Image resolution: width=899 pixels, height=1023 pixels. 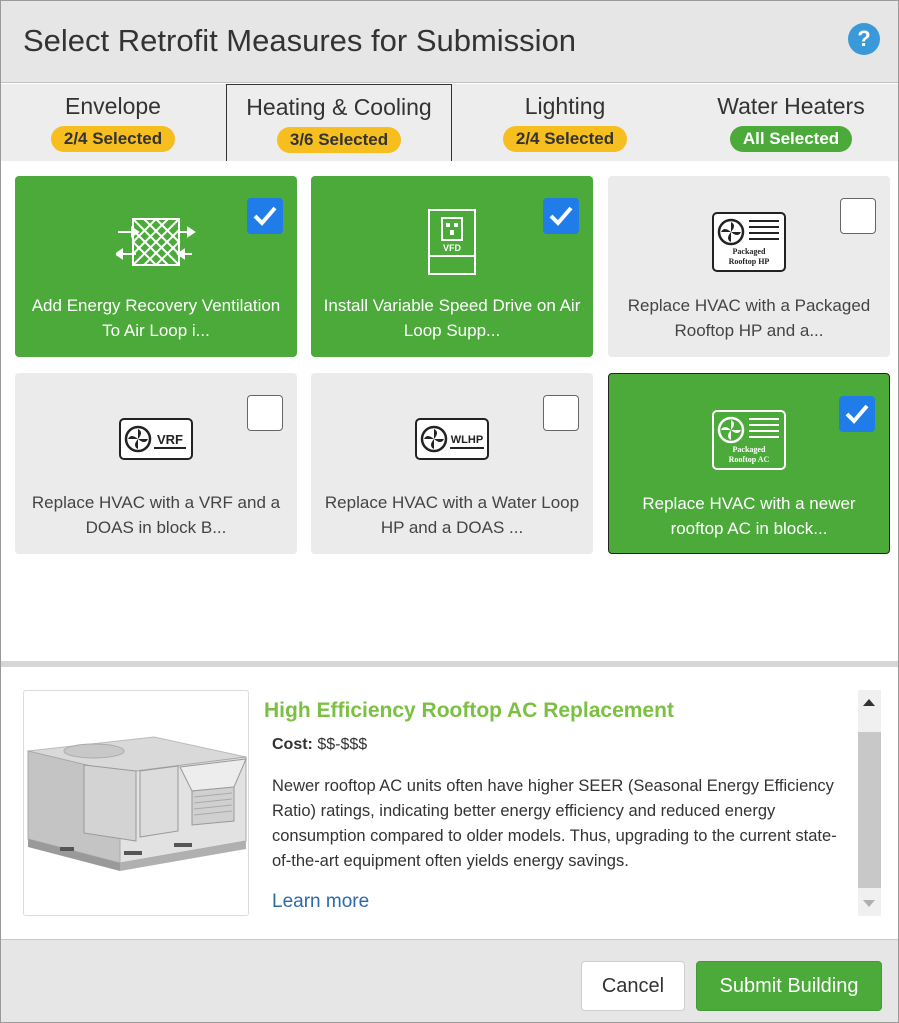 I want to click on scroll-up-arrow-icon, so click(x=869, y=702).